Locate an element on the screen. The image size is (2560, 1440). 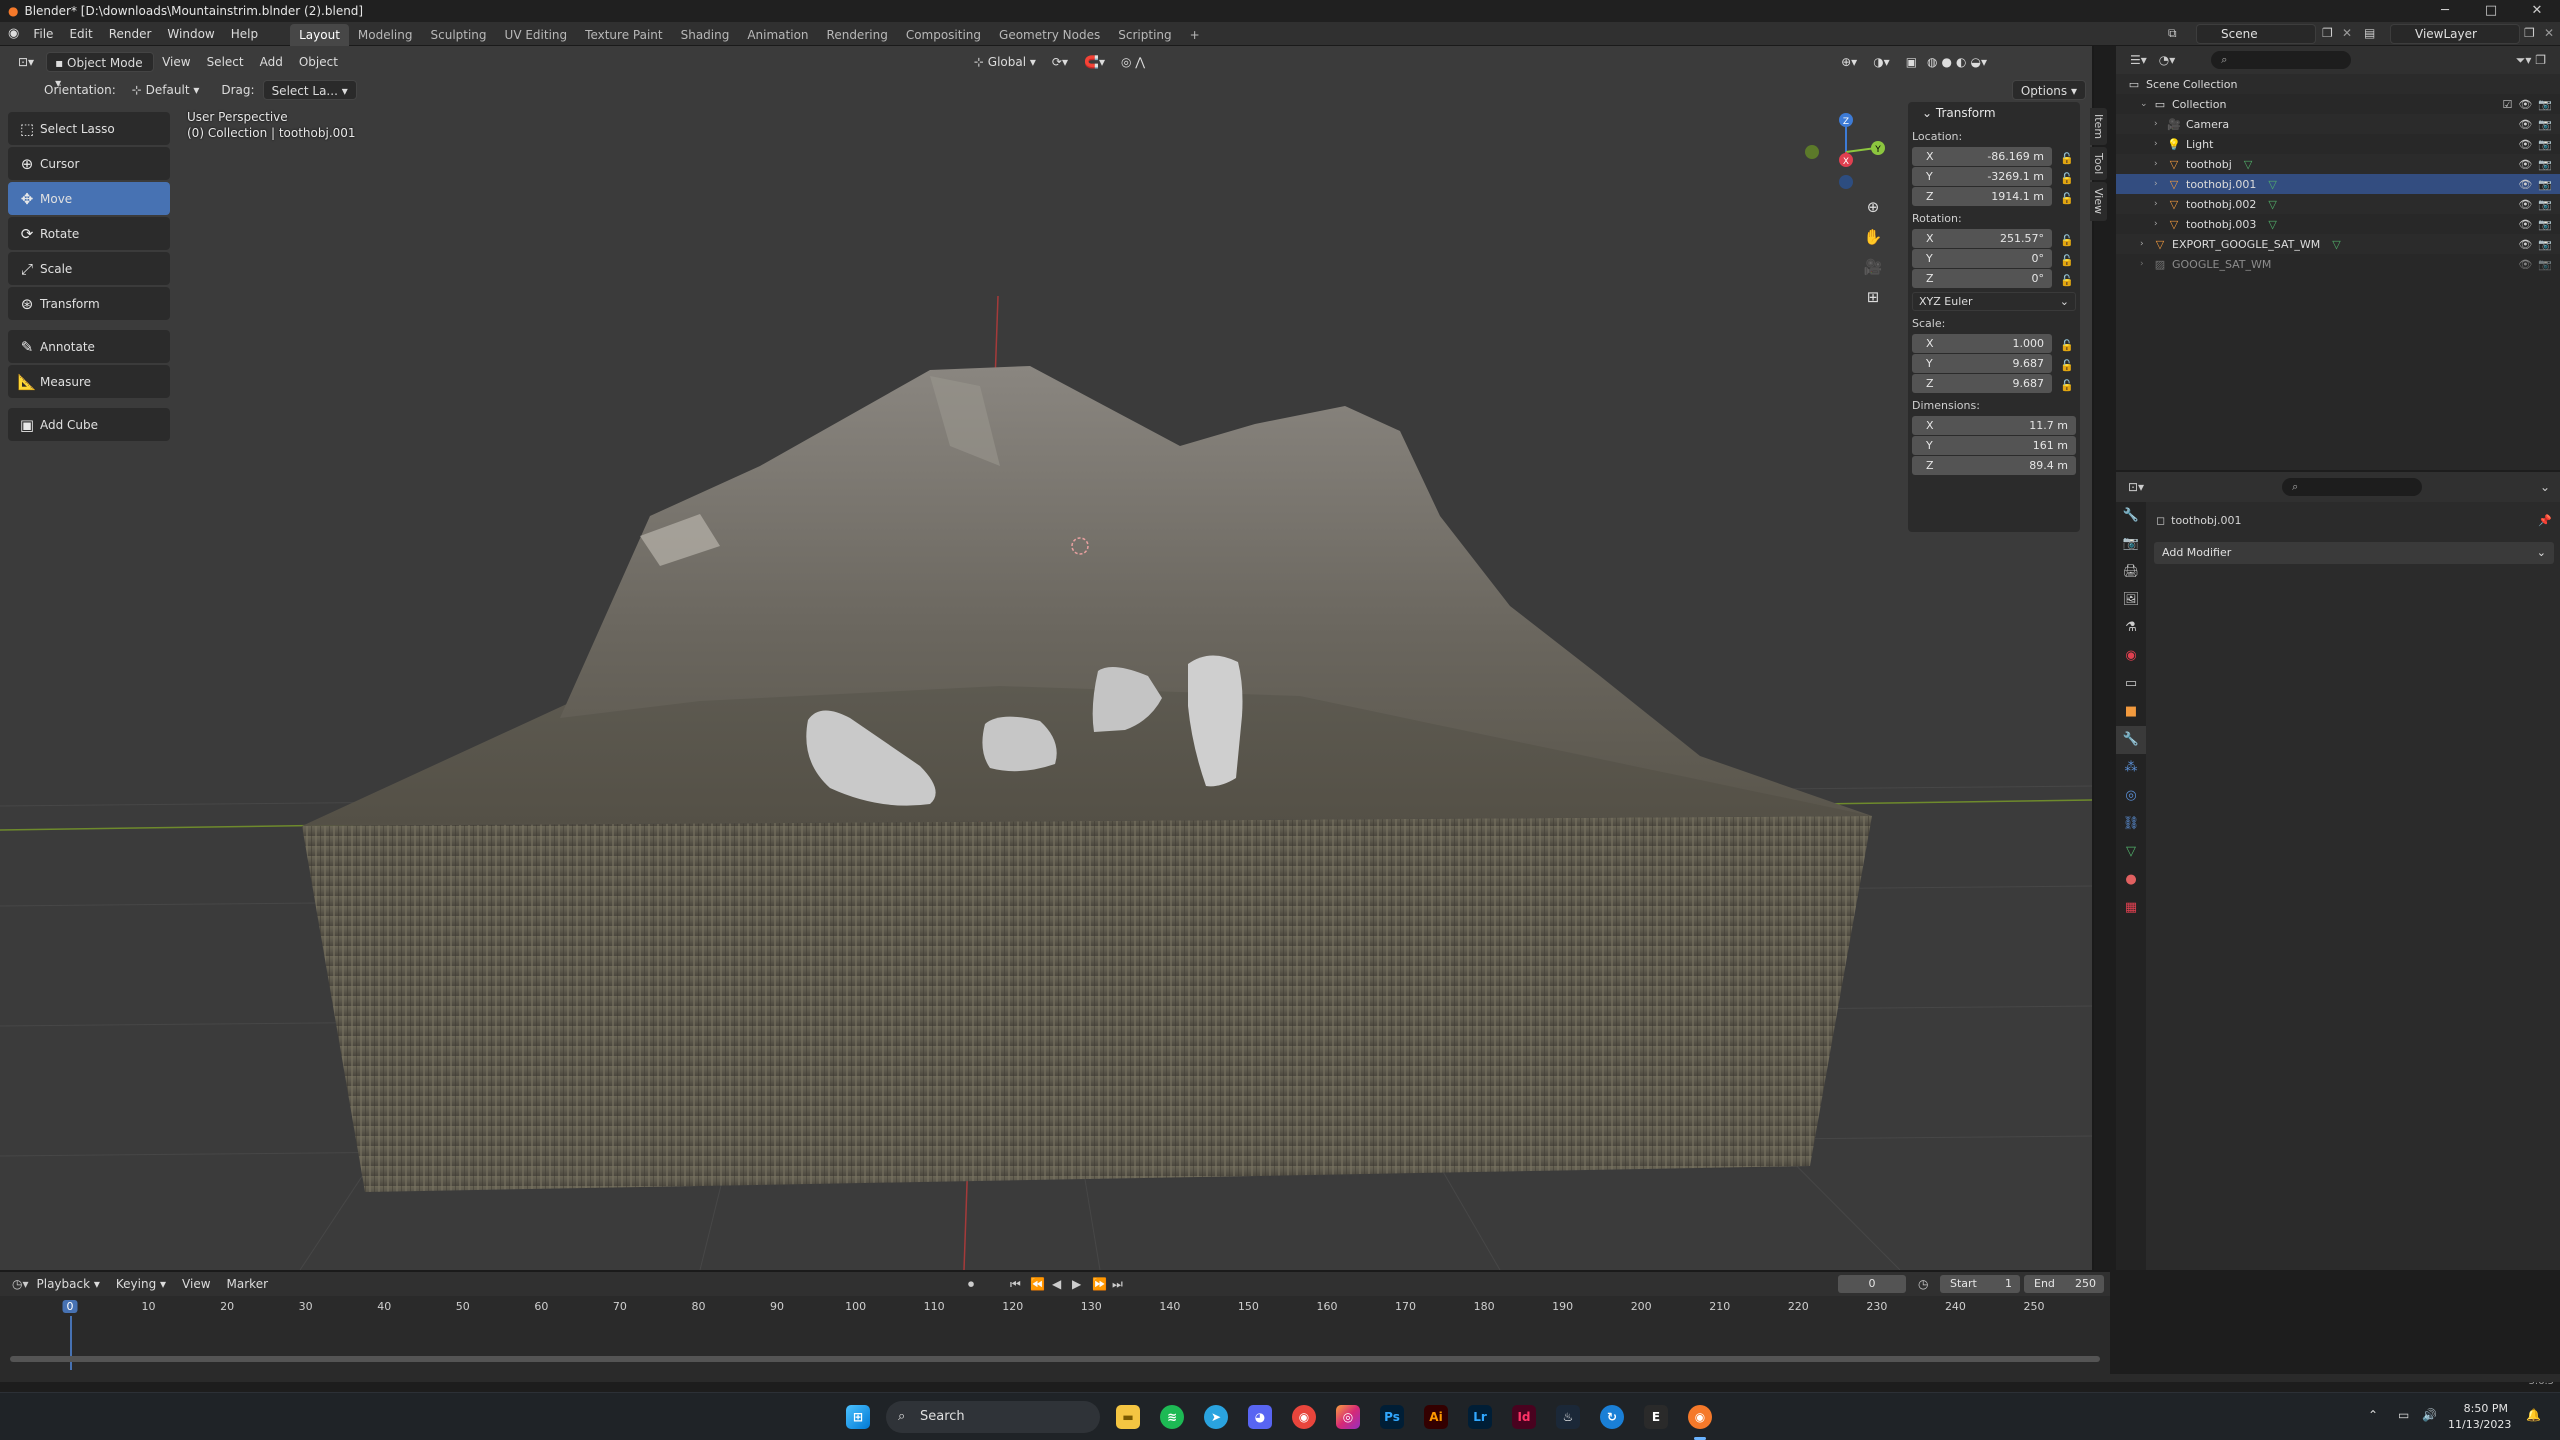
xray-icon: ▣ is located at coordinates (1911, 62).